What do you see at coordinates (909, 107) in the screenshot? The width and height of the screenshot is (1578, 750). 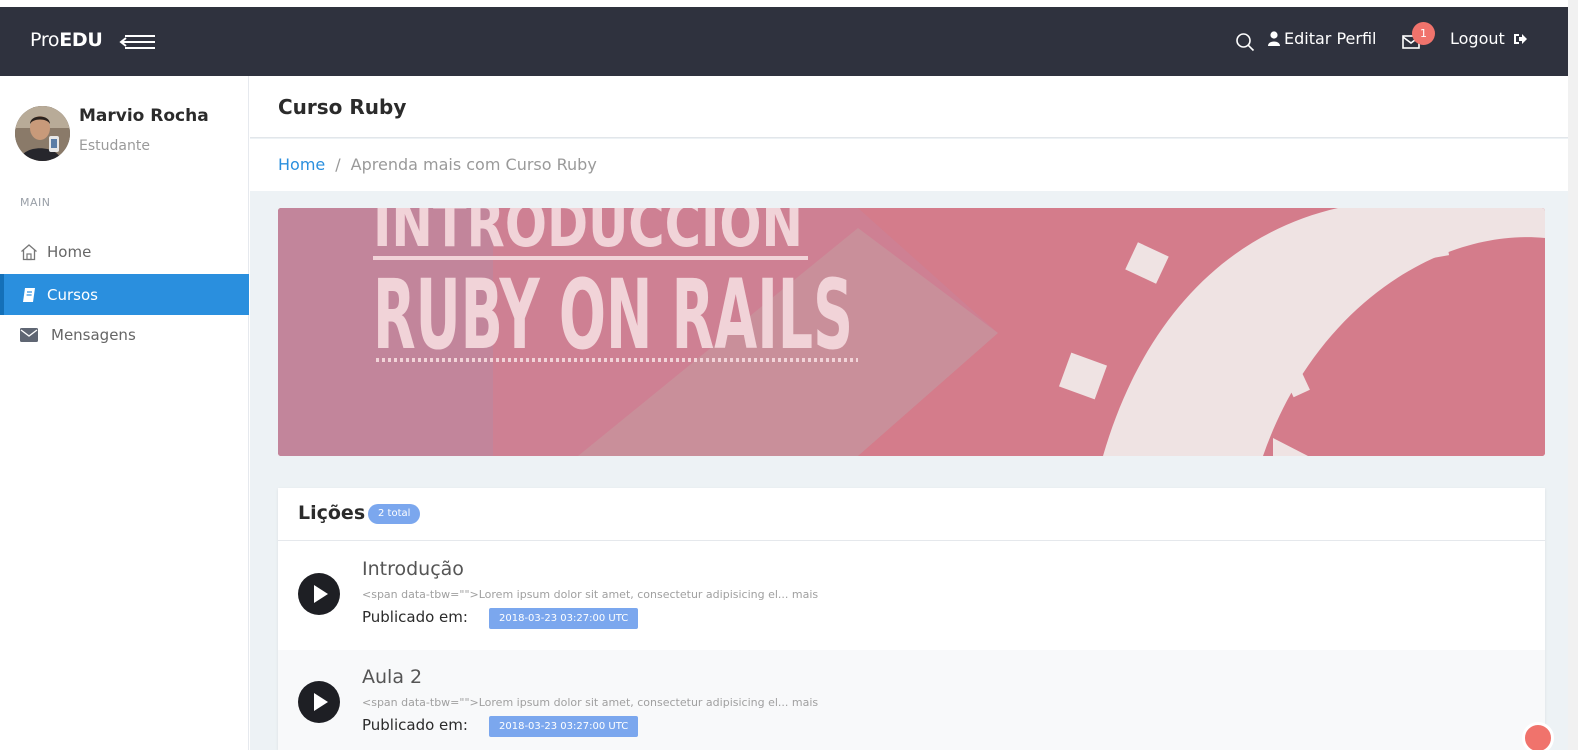 I see `page-header: Curso Ruby` at bounding box center [909, 107].